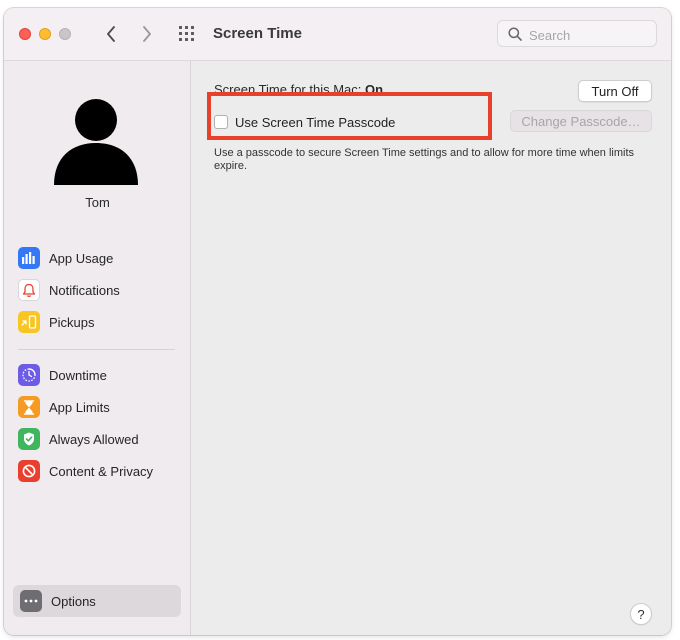 The image size is (680, 640). I want to click on sidebar-item-label: Content & Privacy, so click(101, 471).